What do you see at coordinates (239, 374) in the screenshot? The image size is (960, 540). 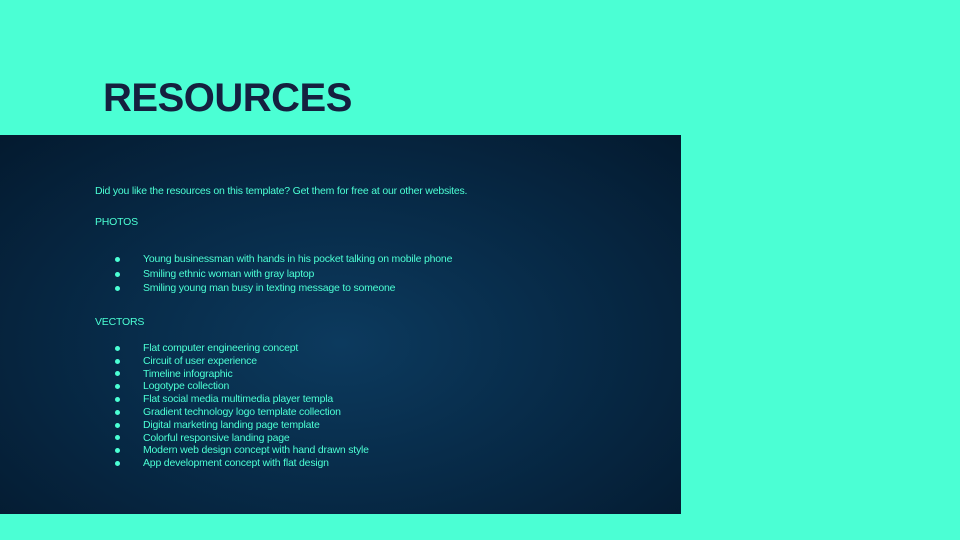 I see `list-item: Timeline infographic` at bounding box center [239, 374].